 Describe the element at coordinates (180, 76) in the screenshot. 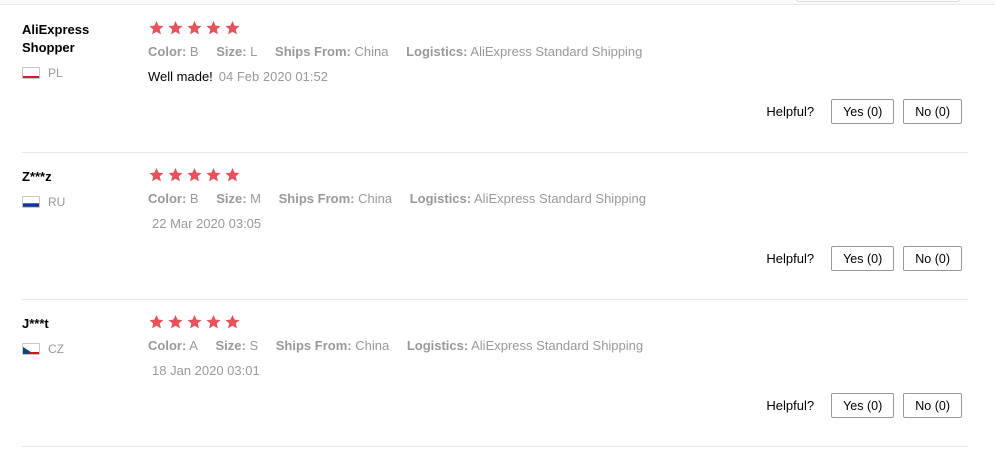

I see `comment-text: Well made!` at that location.